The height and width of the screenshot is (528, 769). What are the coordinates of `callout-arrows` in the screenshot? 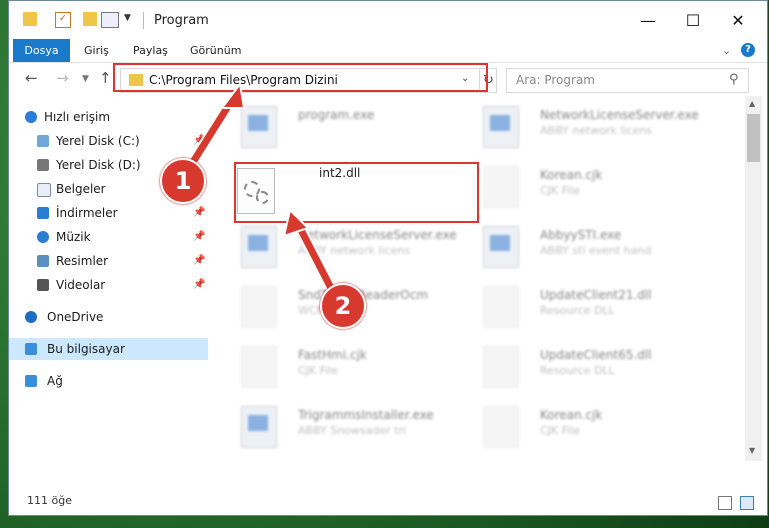 It's located at (260, 188).